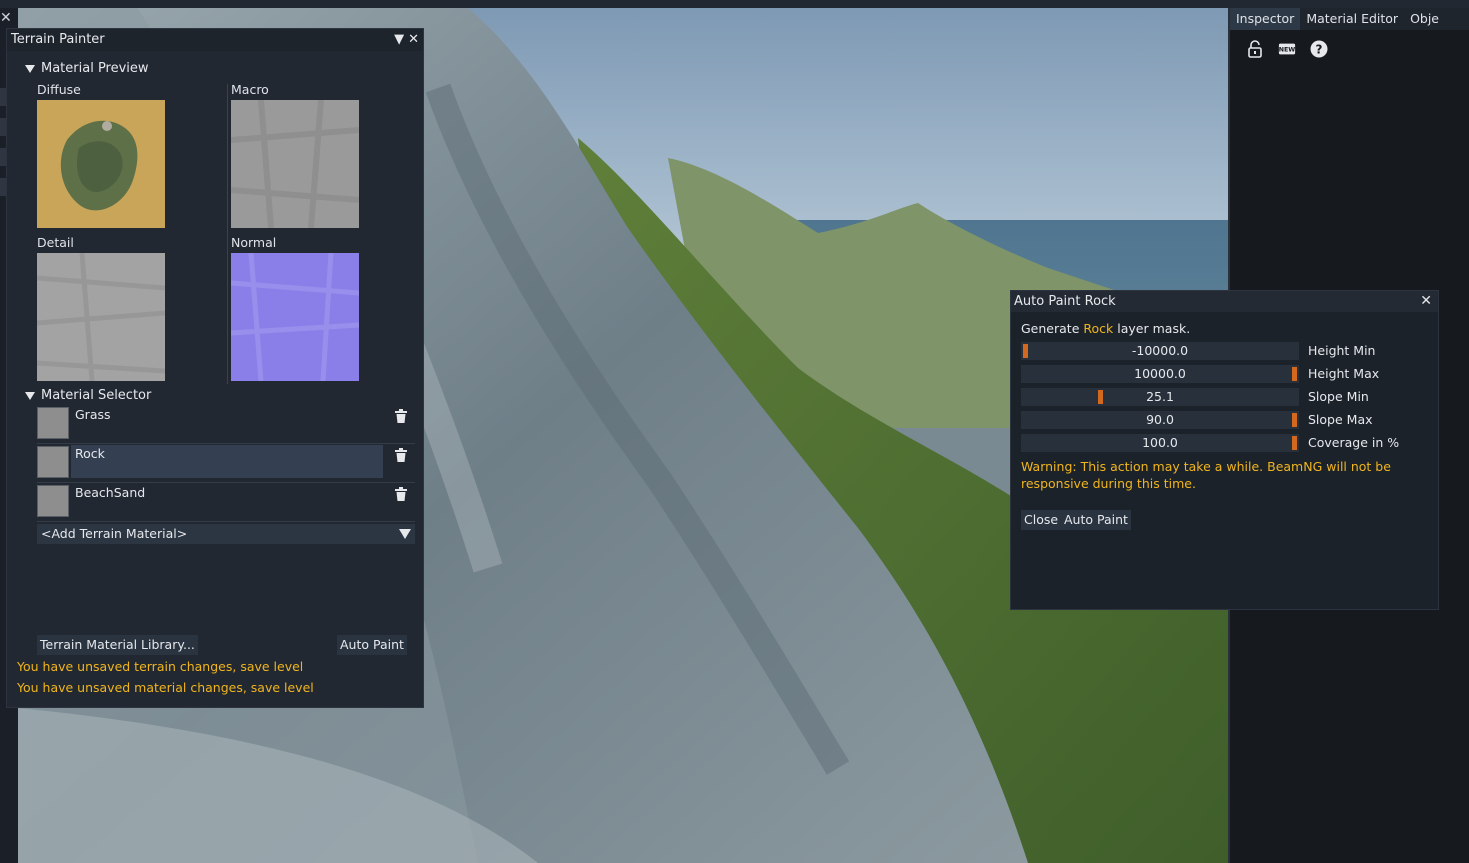 This screenshot has height=863, width=1469. Describe the element at coordinates (59, 89) in the screenshot. I see `diffuse-label: Diffuse` at that location.